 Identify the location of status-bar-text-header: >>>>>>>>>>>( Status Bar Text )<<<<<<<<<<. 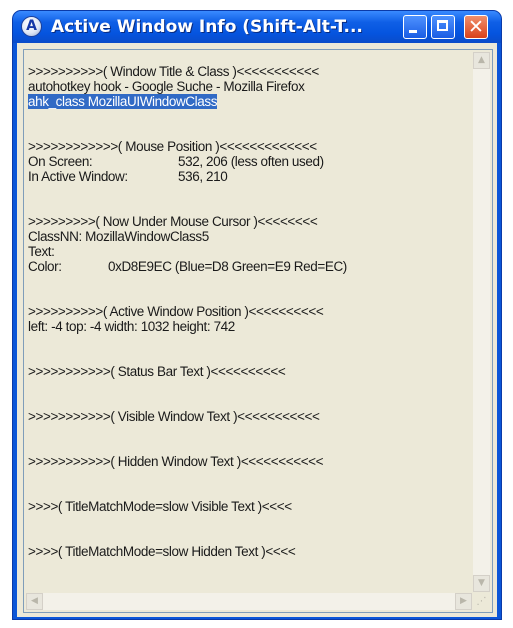
(157, 371).